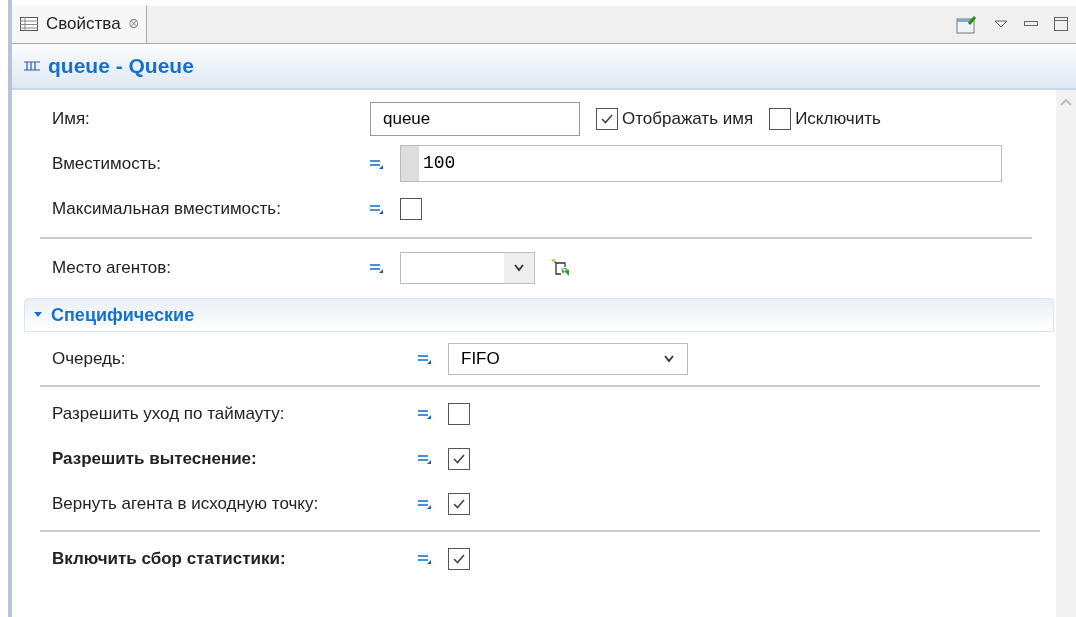 This screenshot has height=617, width=1076. I want to click on queue-select: FIFO, so click(568, 358).